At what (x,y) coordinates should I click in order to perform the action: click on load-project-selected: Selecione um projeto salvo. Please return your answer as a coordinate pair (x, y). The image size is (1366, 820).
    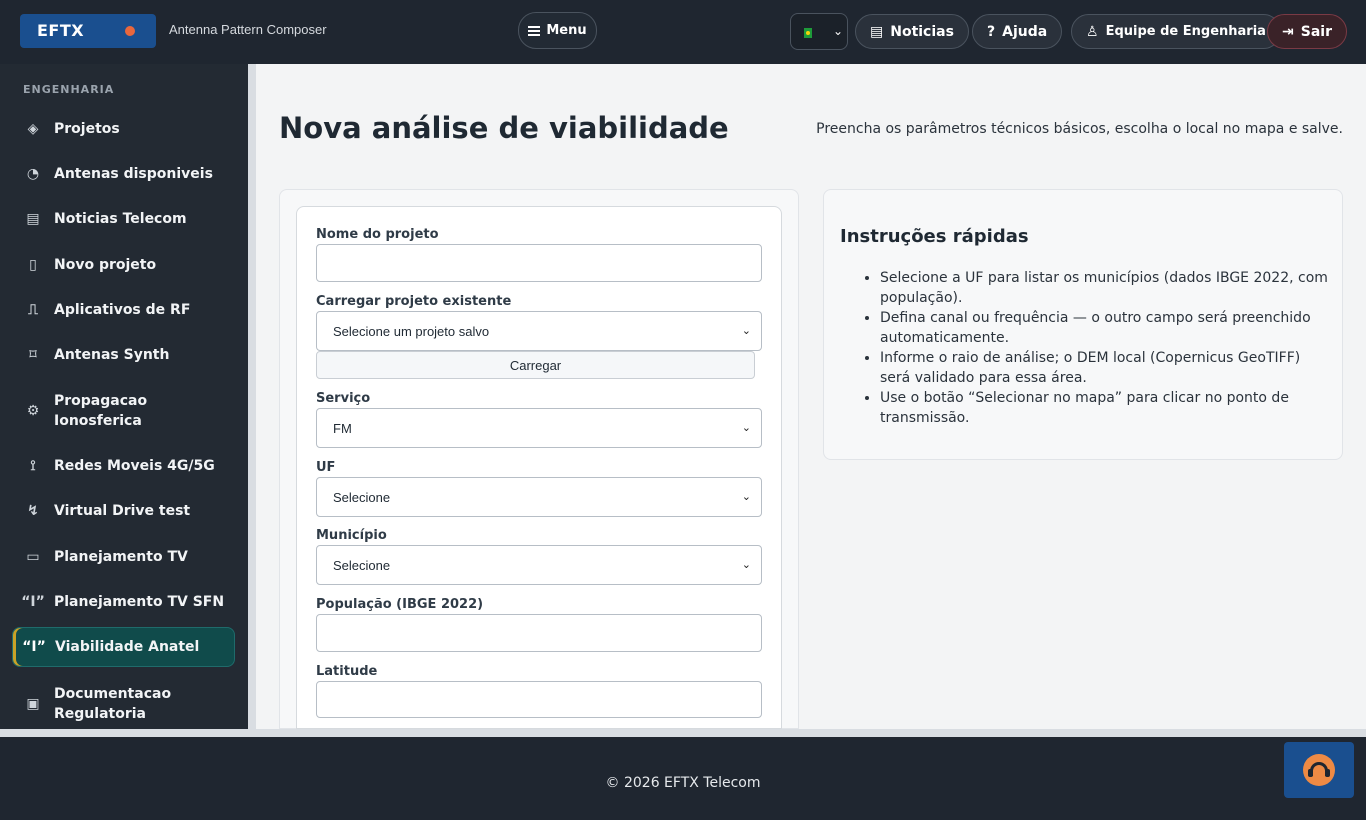
    Looking at the image, I should click on (411, 331).